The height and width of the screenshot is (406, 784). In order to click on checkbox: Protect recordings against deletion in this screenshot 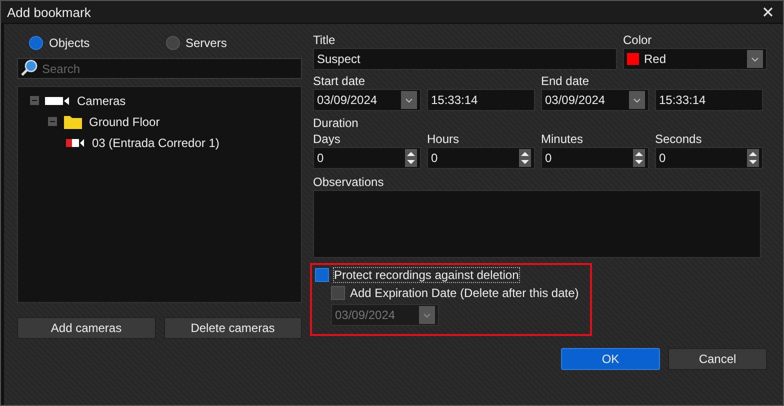, I will do `click(452, 275)`.